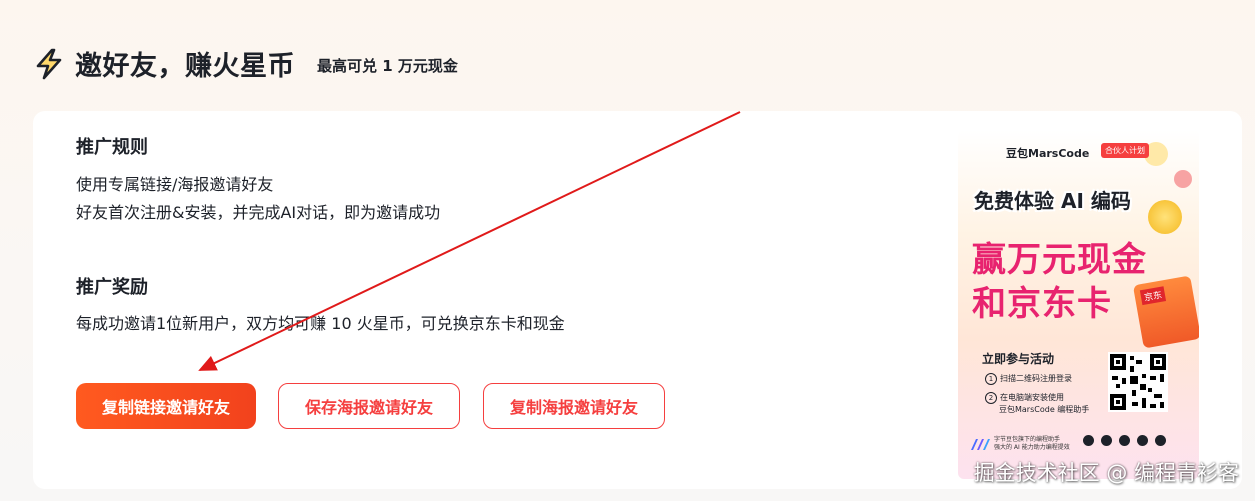 The width and height of the screenshot is (1255, 501). I want to click on poster-feature-icons, so click(1124, 440).